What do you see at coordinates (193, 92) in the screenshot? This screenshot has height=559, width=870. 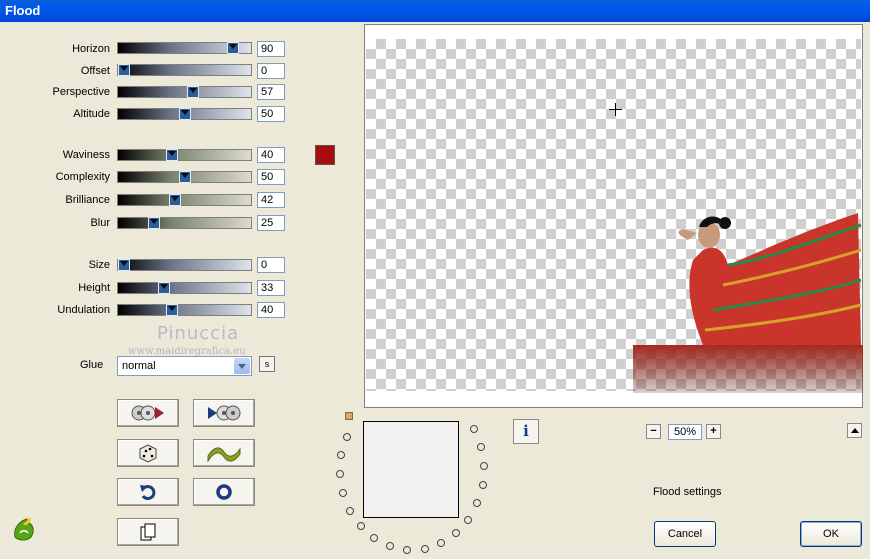 I see `perspective-slider-thumb` at bounding box center [193, 92].